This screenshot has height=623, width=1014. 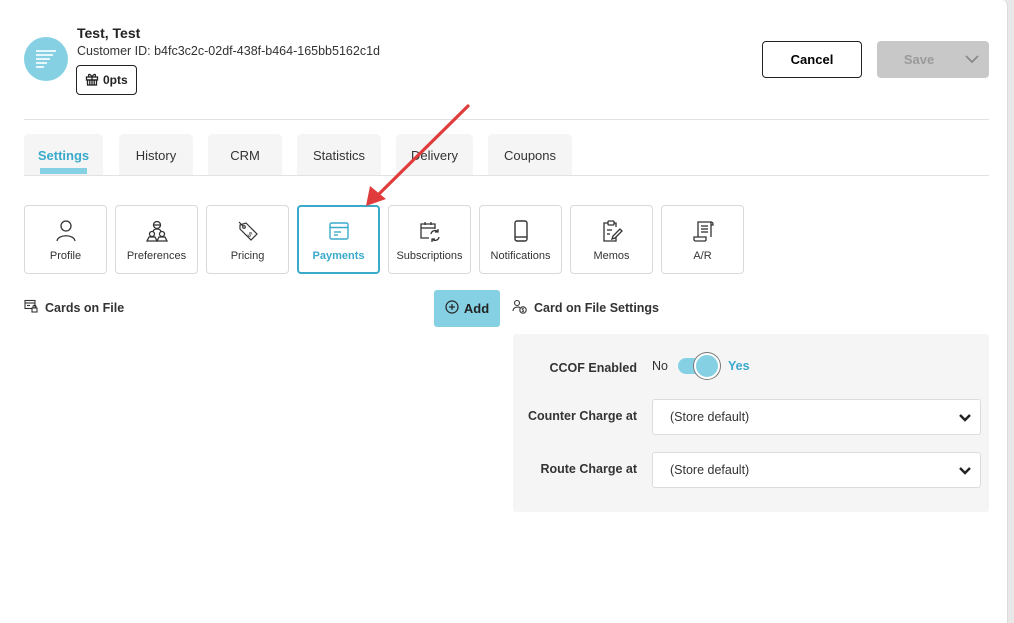 I want to click on route-charge-value: (Store default), so click(x=710, y=470).